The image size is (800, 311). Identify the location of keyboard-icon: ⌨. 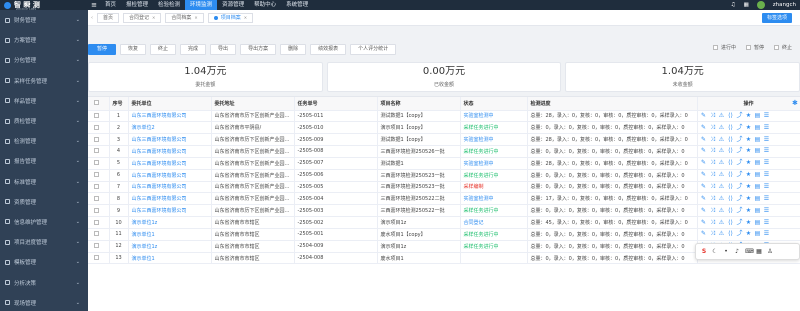
(749, 251).